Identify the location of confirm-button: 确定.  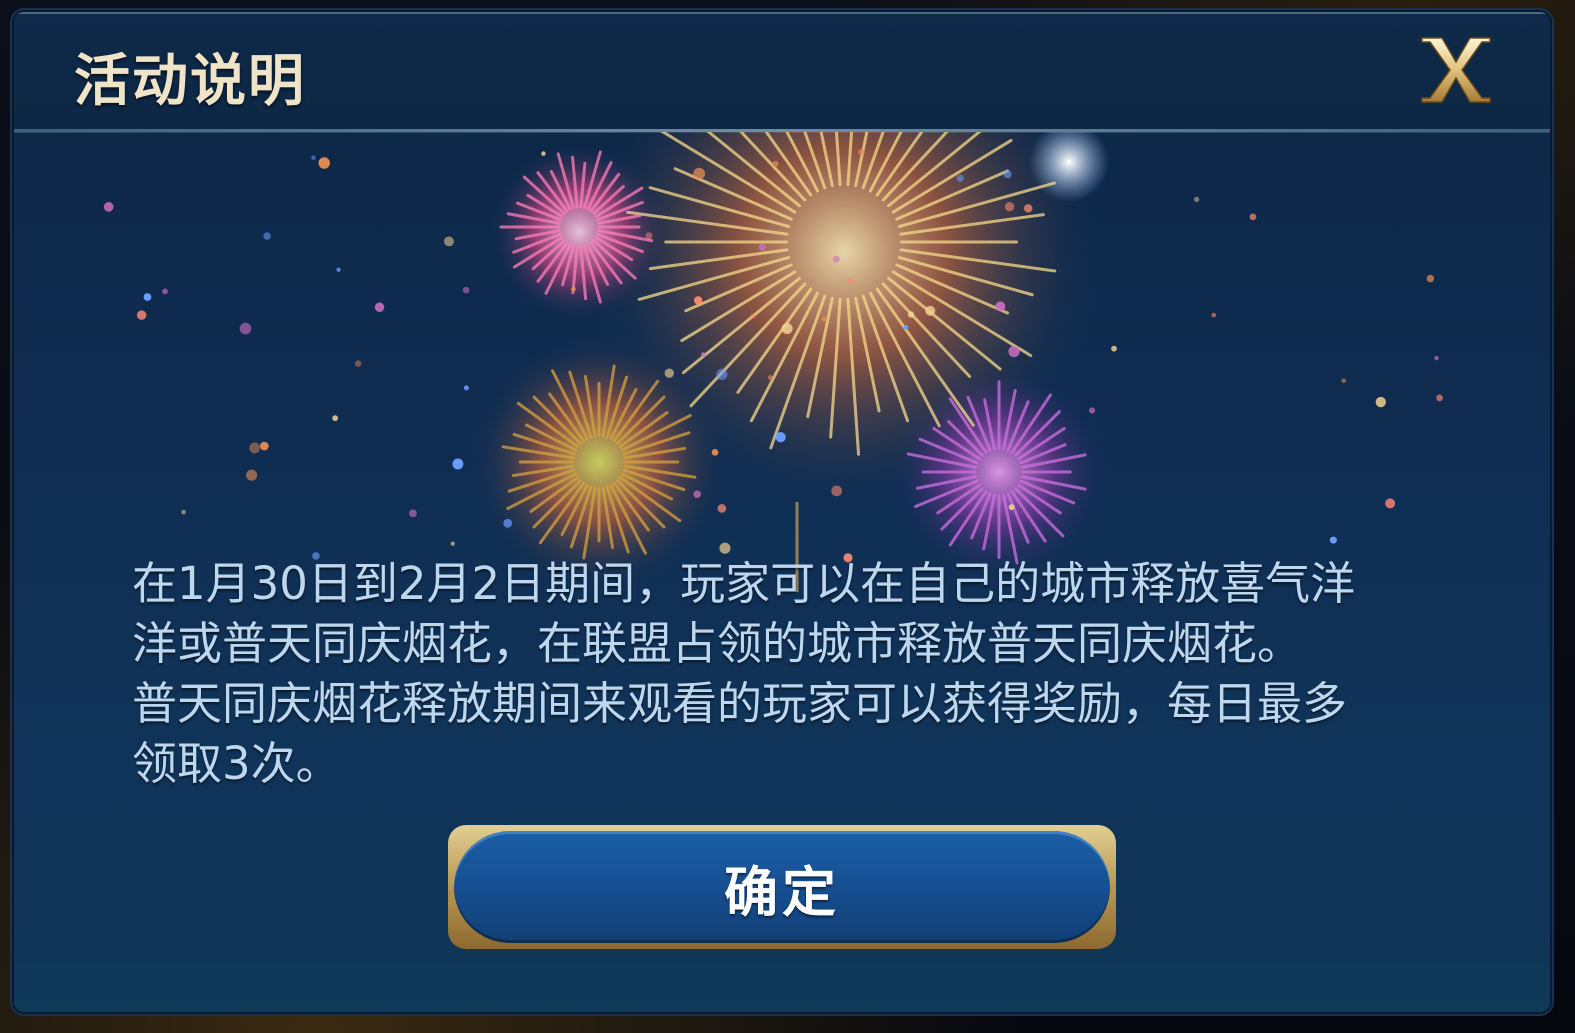
(782, 887).